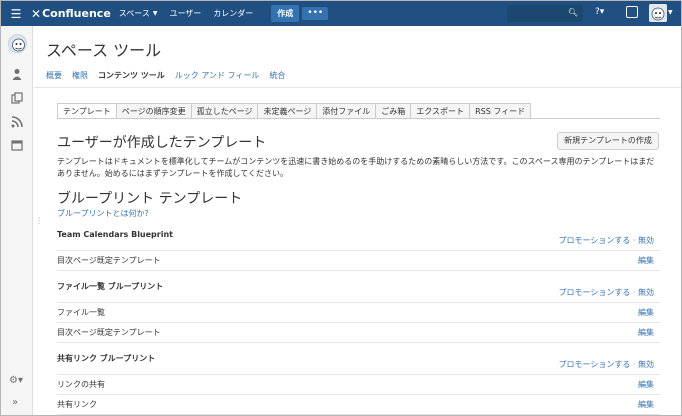 The height and width of the screenshot is (416, 682). Describe the element at coordinates (155, 13) in the screenshot. I see `chevron-down-icon: ▼` at that location.